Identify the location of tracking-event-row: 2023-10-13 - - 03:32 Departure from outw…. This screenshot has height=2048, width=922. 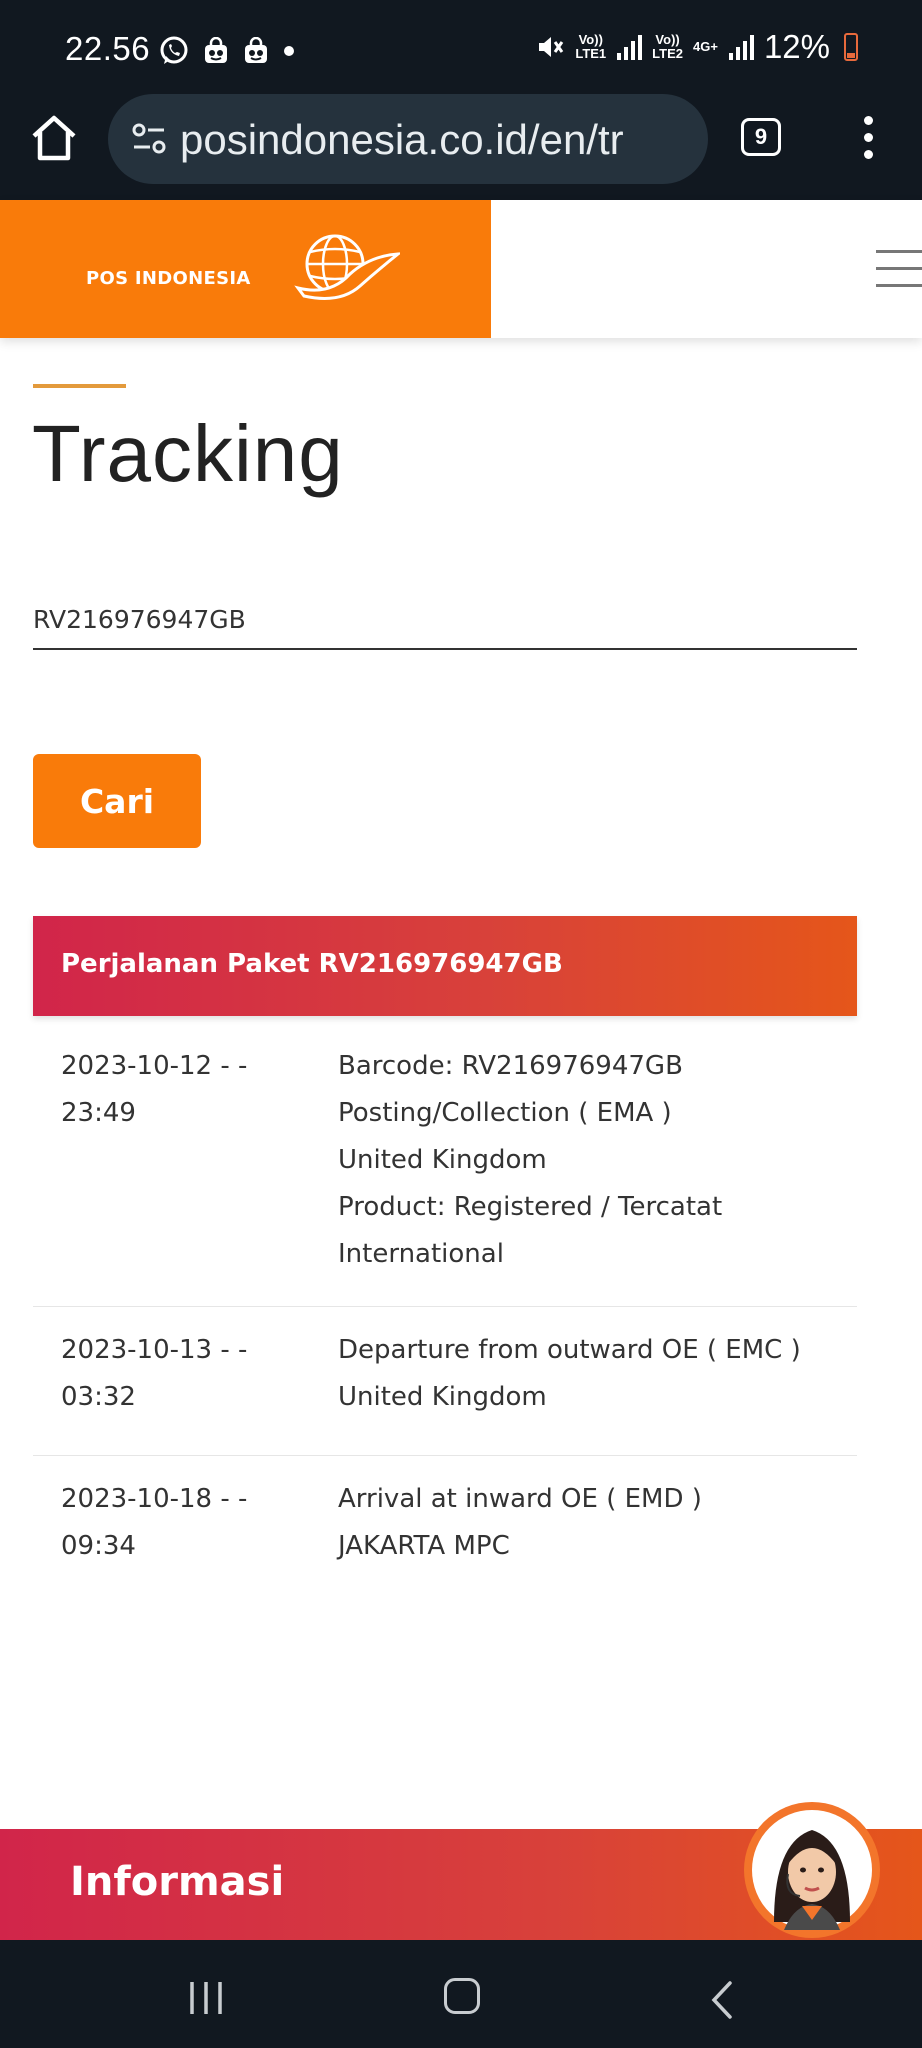
(445, 1381).